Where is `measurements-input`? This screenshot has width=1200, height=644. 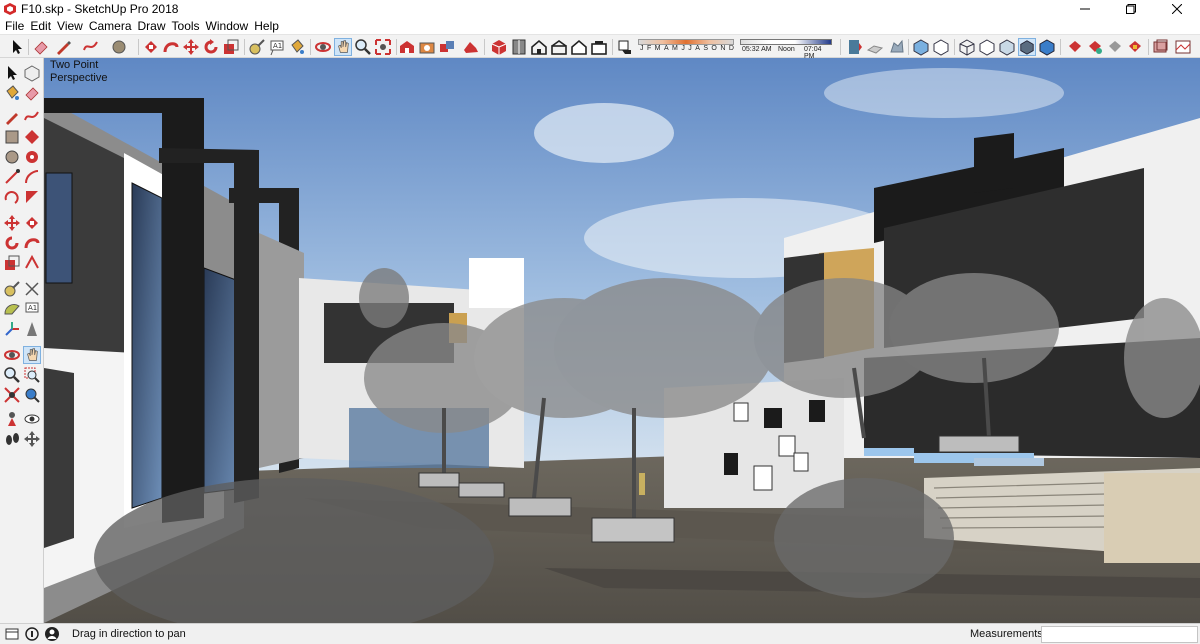
measurements-input is located at coordinates (1119, 634).